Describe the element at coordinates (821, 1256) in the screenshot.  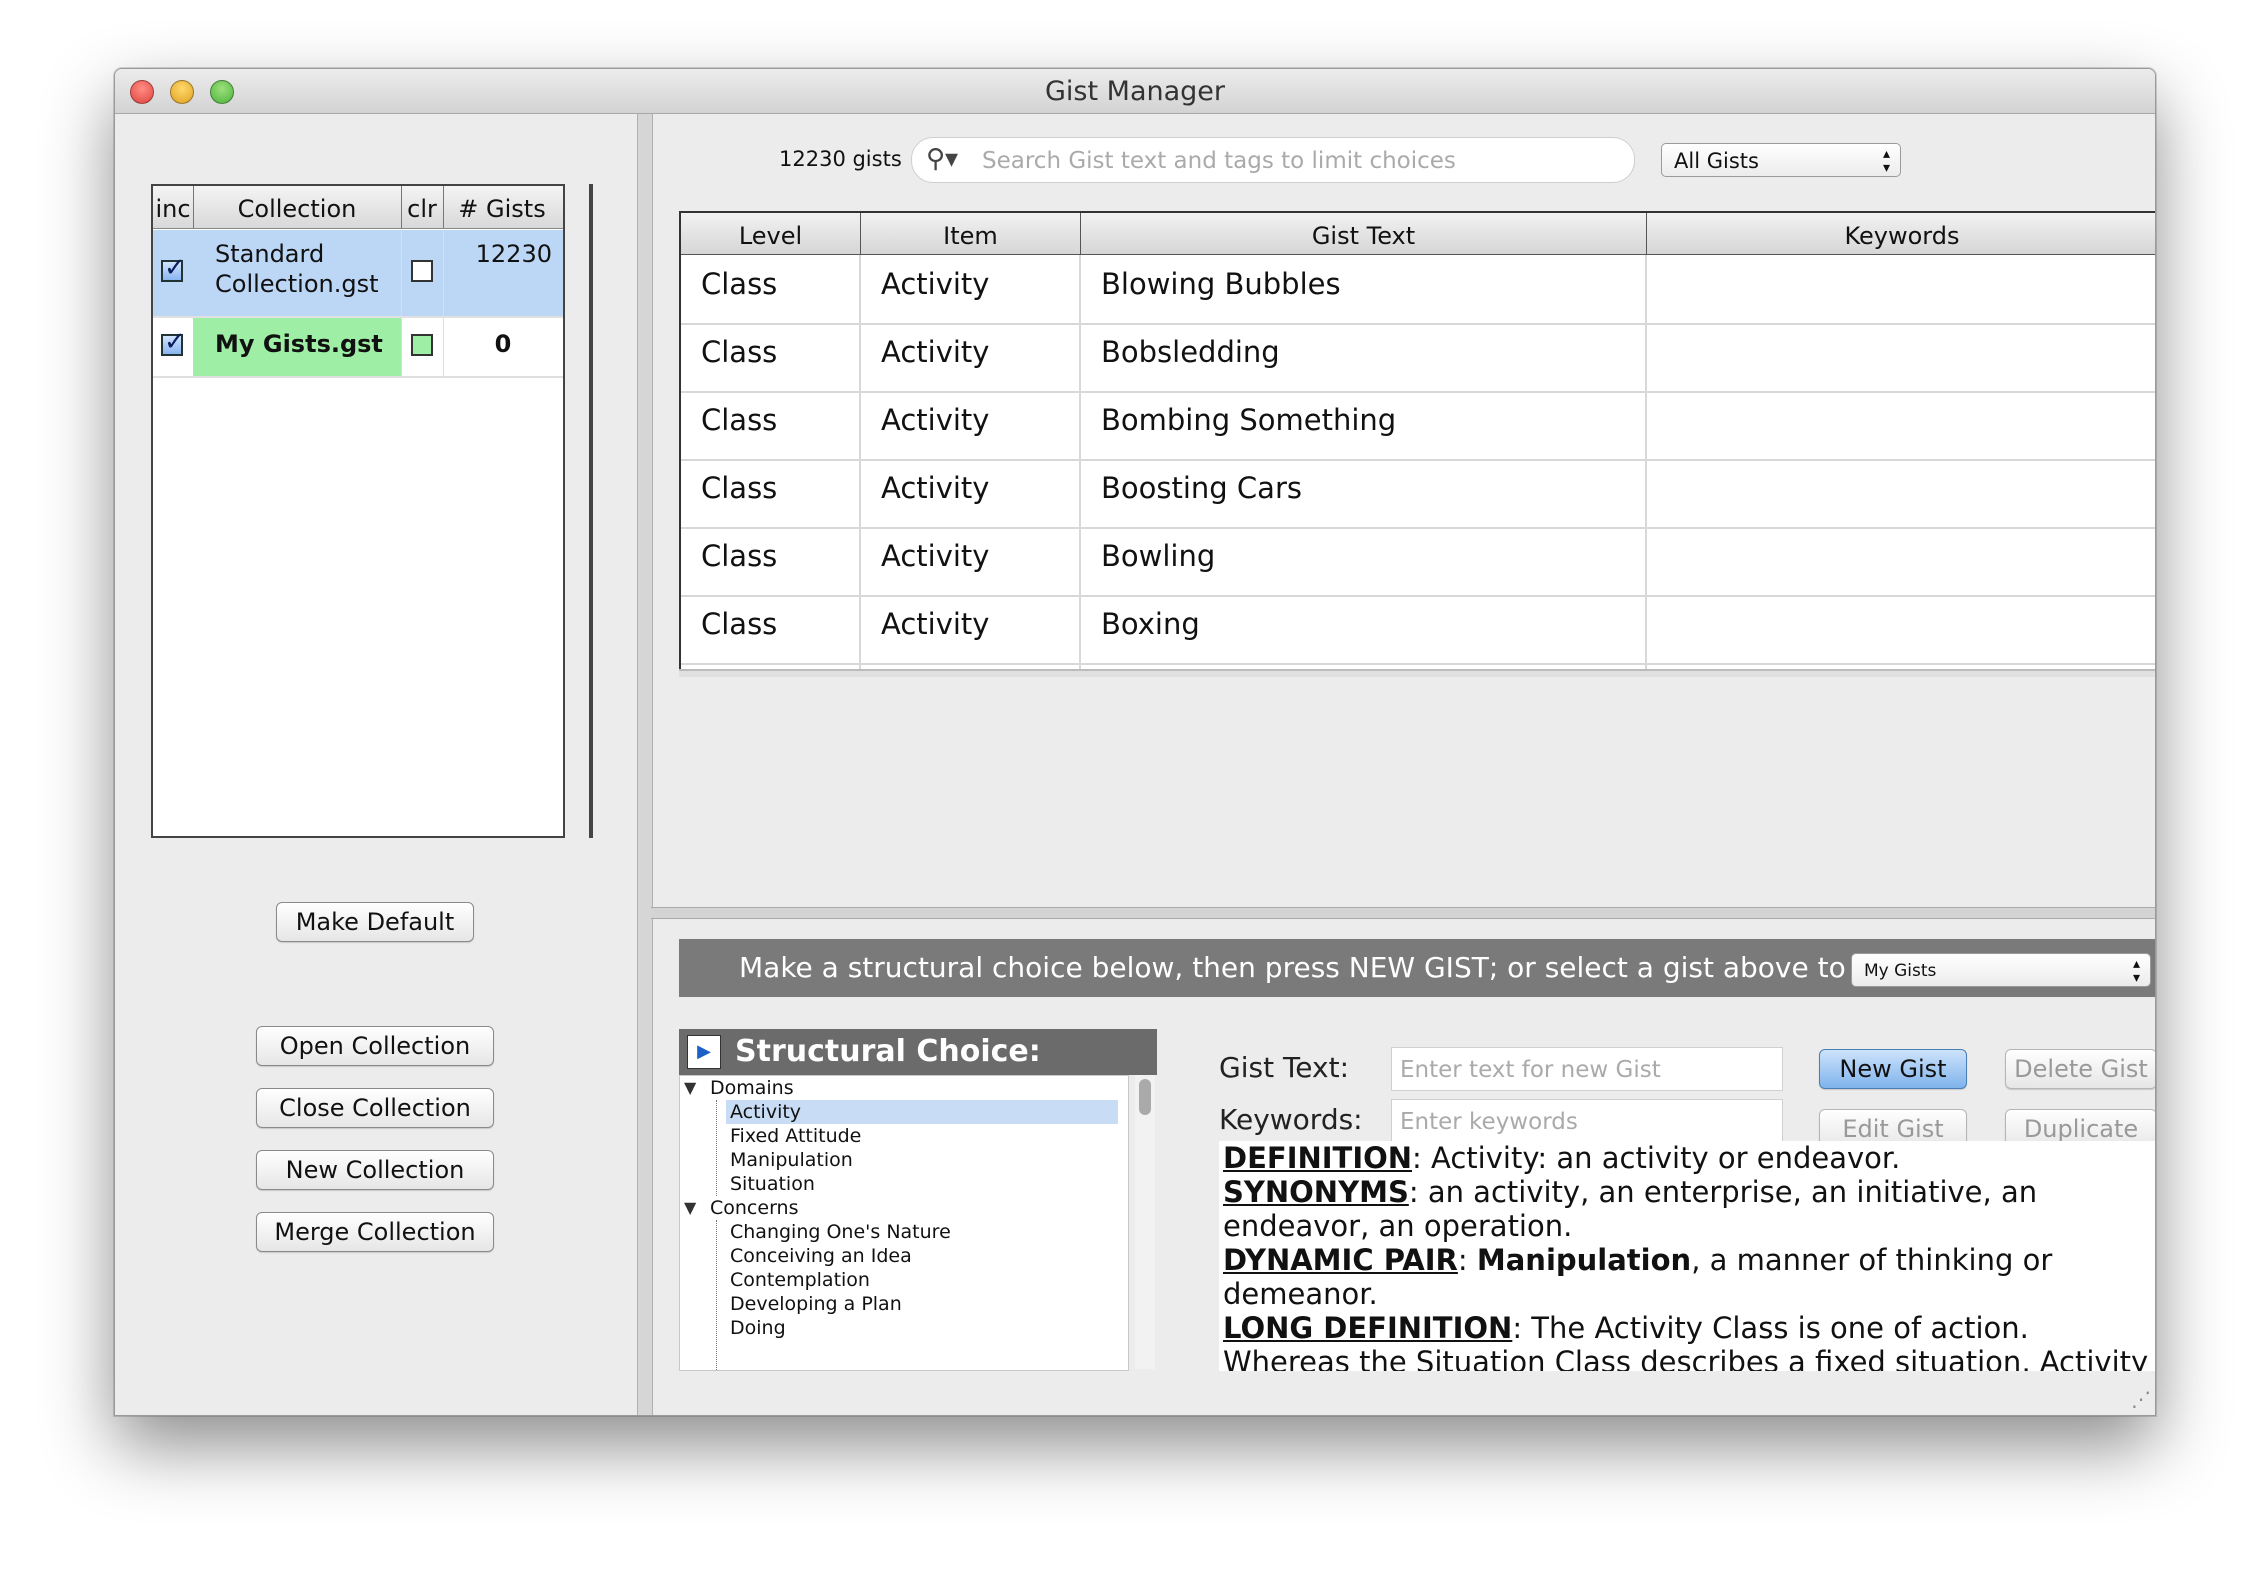
I see `tree-node-concern-item: Conceiving an Idea` at that location.